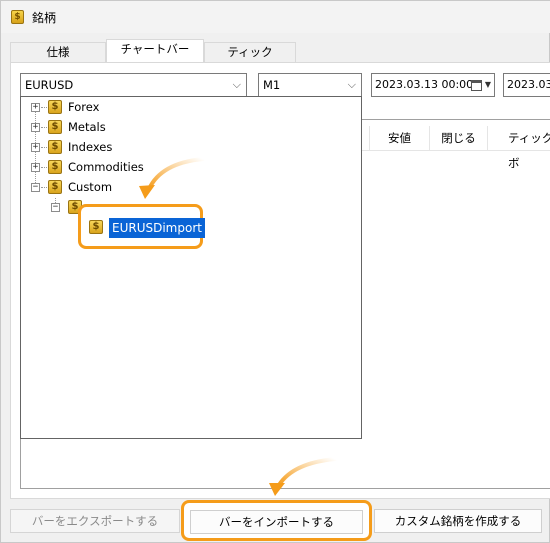  I want to click on date-to-picker: 2023.03.1, so click(526, 85).